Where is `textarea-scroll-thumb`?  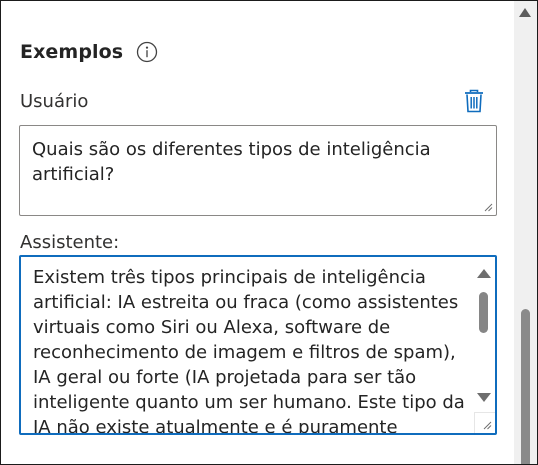 textarea-scroll-thumb is located at coordinates (483, 312).